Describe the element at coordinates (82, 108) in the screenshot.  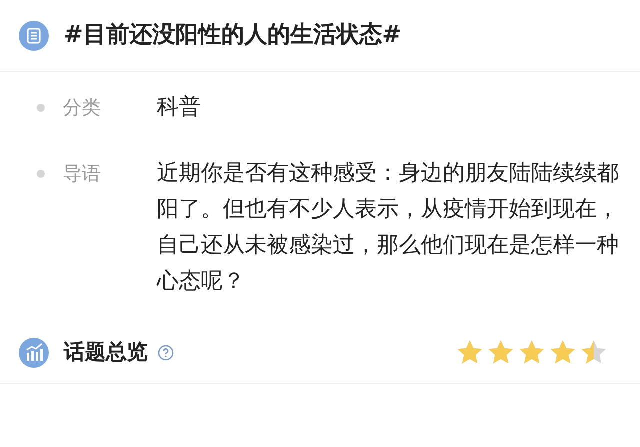
I see `field-label: 分类` at that location.